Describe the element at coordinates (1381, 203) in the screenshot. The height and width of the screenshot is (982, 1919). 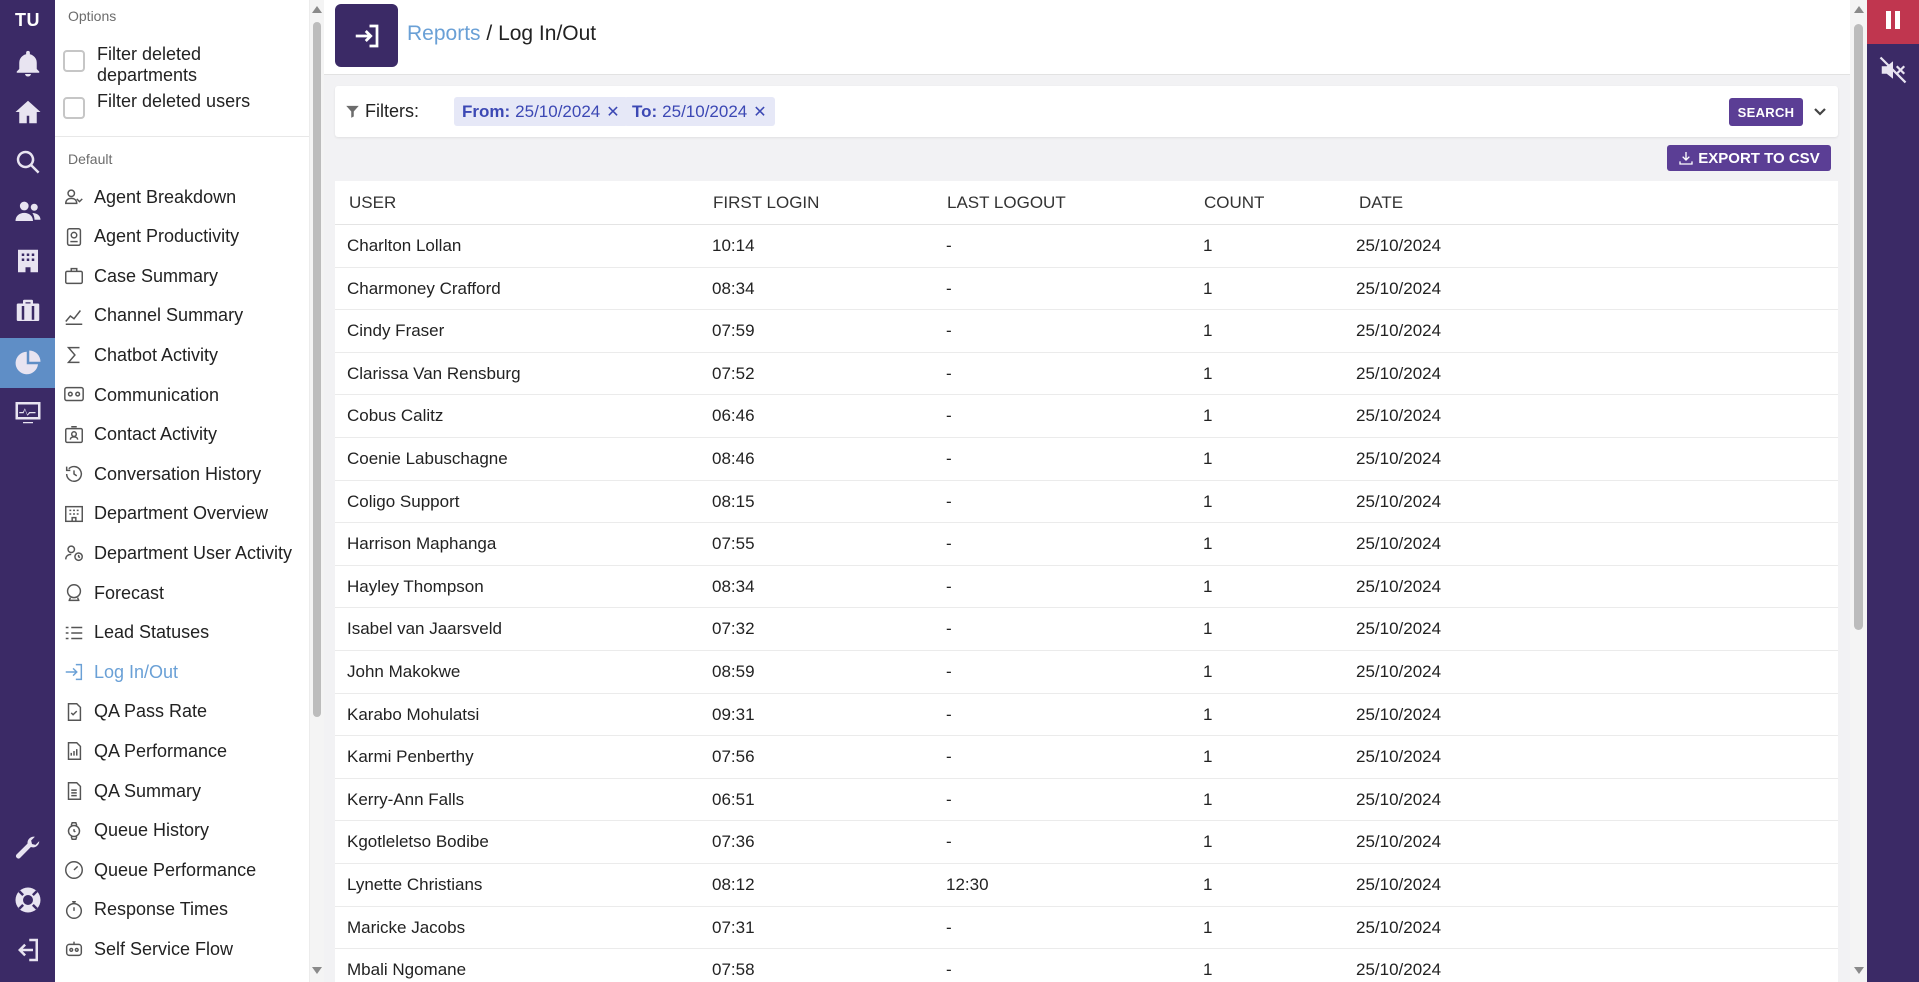
I see `column-header-date: DATE` at that location.